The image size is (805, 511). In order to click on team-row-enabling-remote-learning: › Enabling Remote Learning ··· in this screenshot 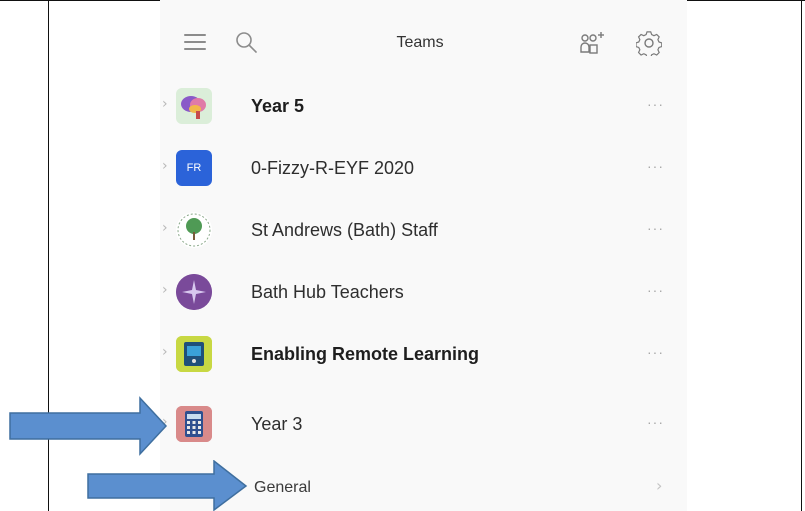, I will do `click(423, 353)`.